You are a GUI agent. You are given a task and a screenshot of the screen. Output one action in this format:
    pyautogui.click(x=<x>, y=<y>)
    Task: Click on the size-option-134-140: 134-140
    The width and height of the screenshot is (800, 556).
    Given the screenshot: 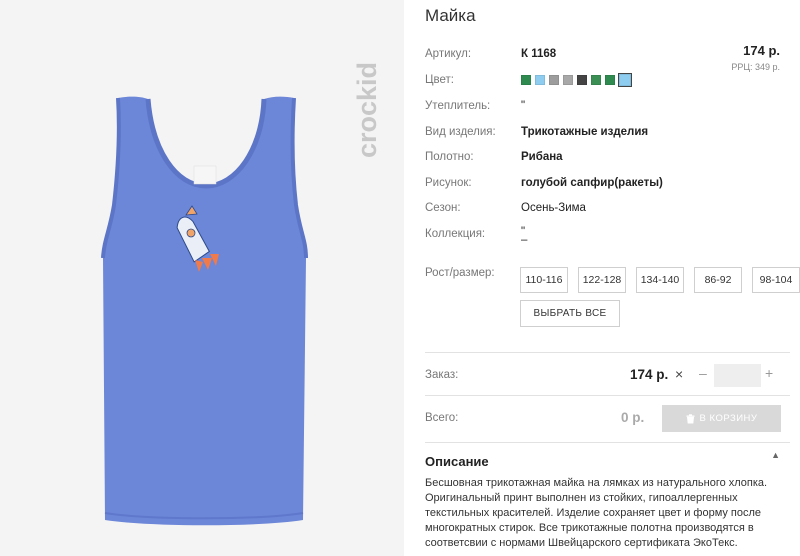 What is the action you would take?
    pyautogui.click(x=660, y=280)
    